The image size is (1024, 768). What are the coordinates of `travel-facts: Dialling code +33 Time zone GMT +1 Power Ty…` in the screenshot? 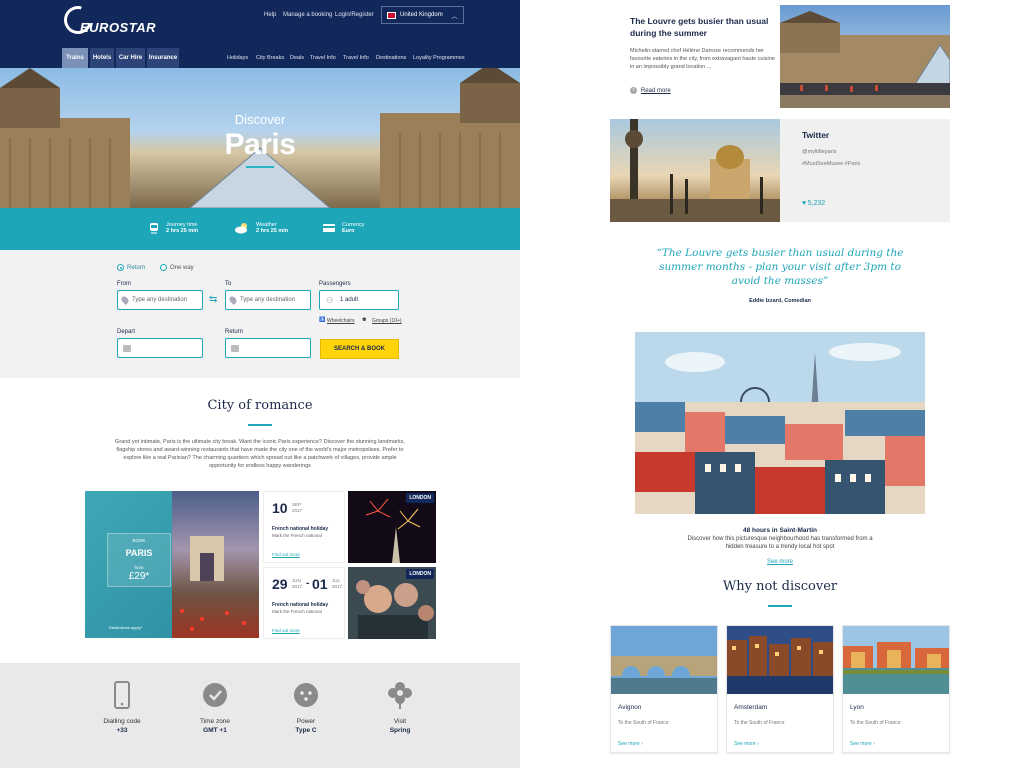 It's located at (260, 715).